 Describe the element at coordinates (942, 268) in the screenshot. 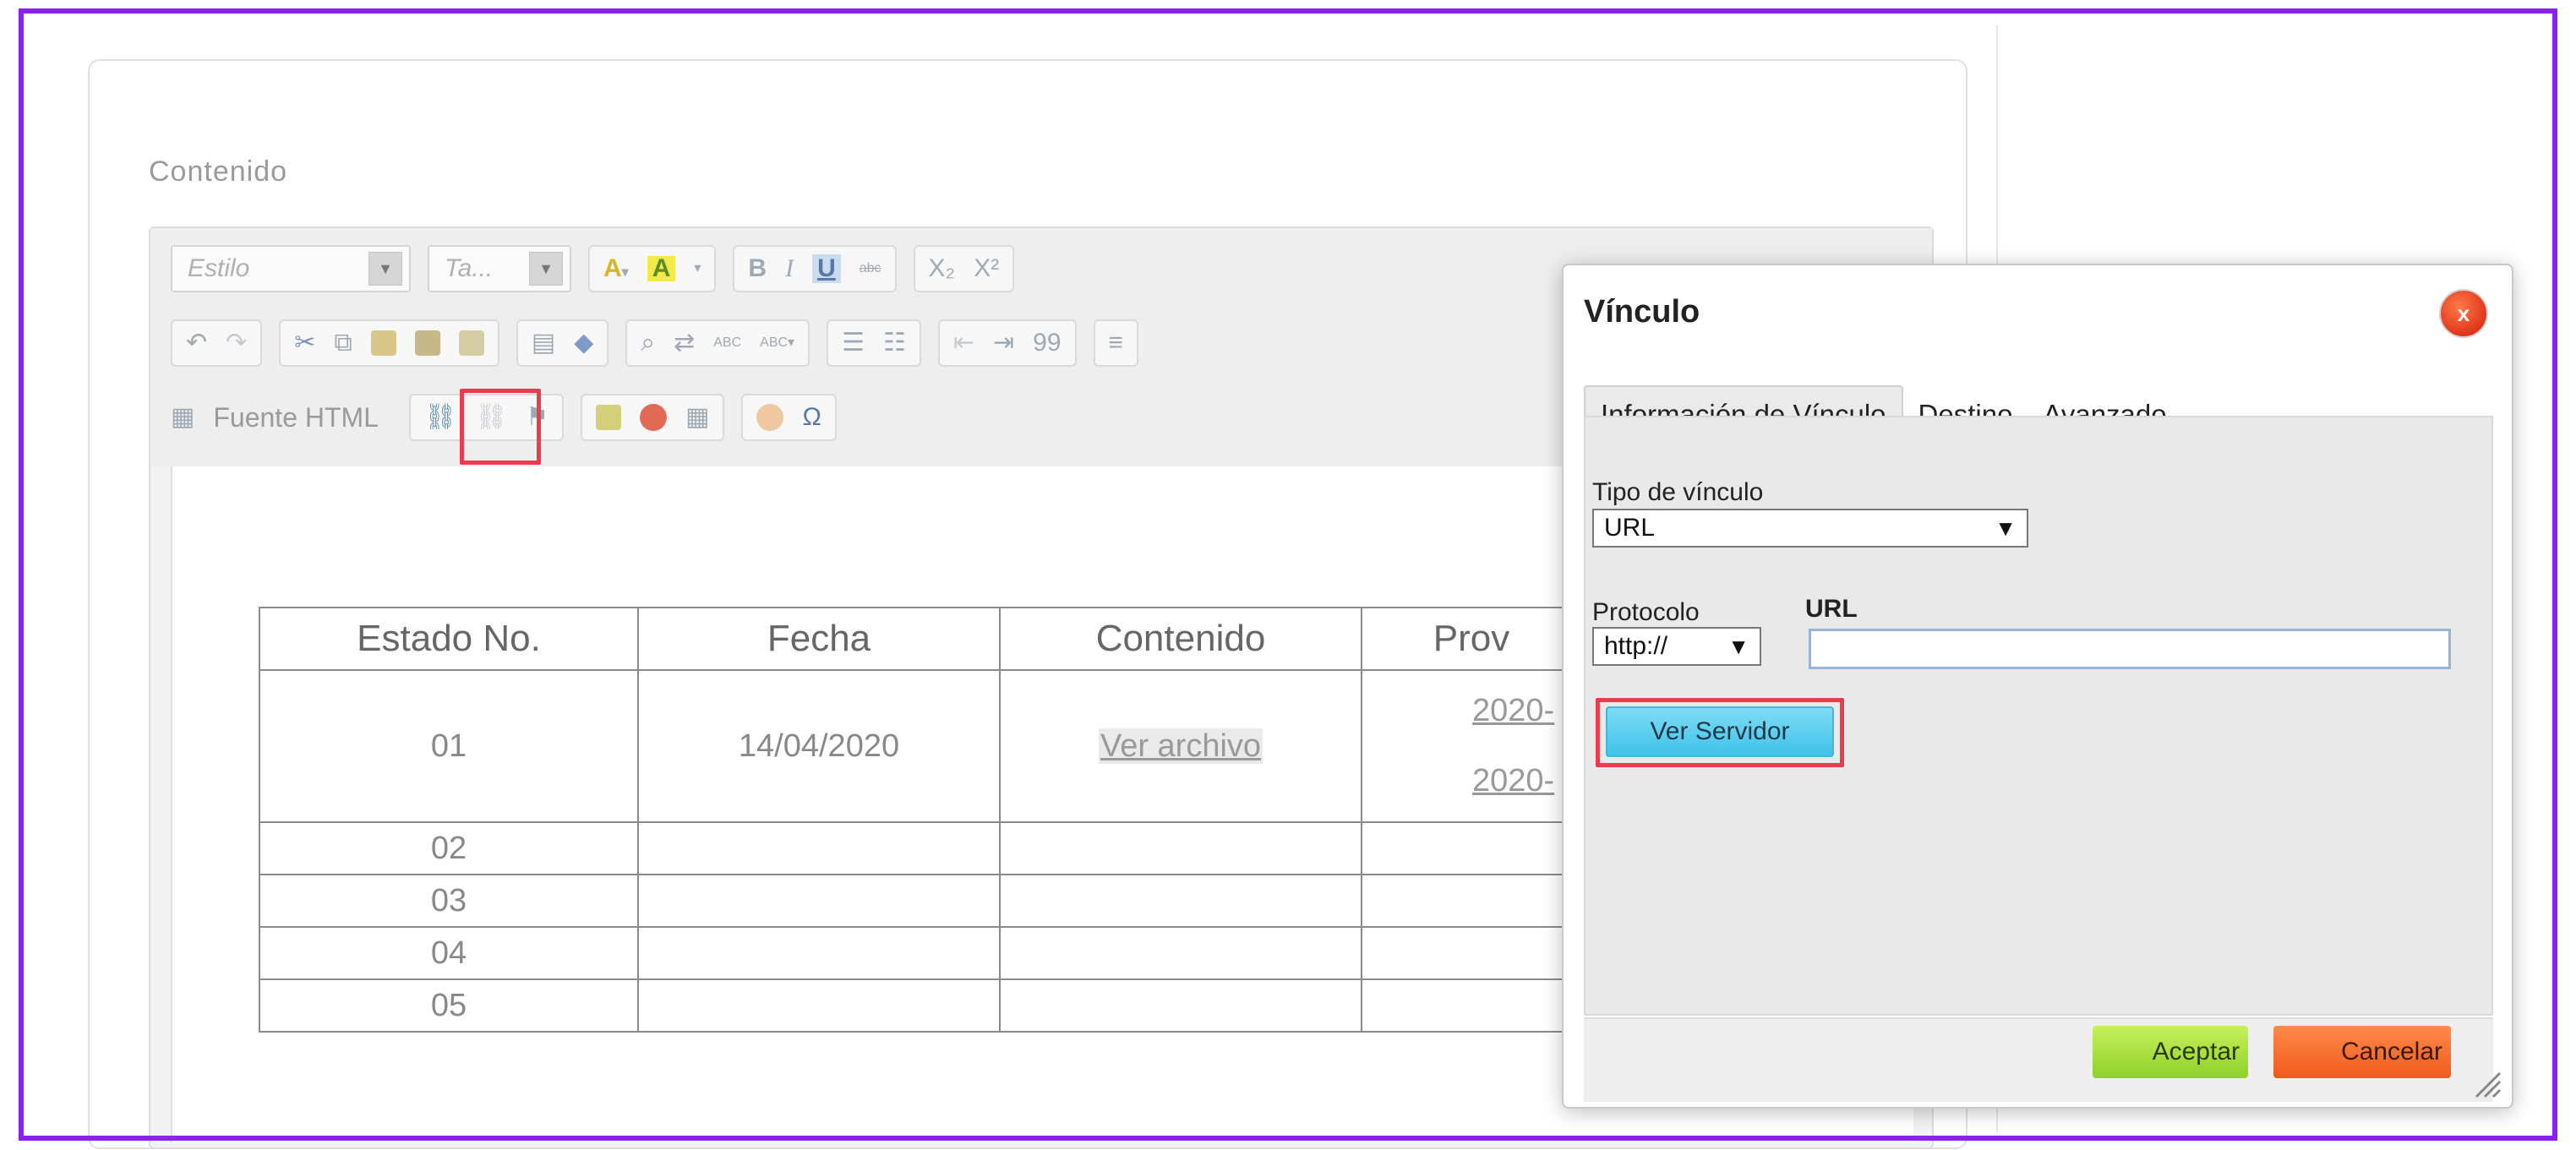

I see `subscript-button: X₂` at that location.